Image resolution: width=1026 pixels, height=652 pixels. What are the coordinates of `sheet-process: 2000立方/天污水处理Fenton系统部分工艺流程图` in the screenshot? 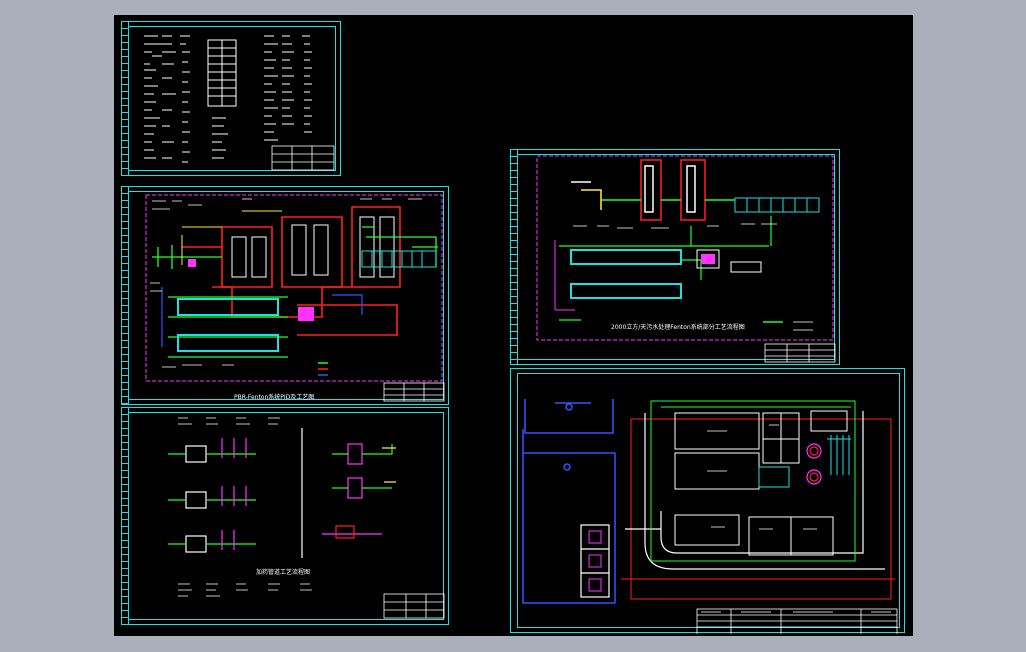 It's located at (675, 257).